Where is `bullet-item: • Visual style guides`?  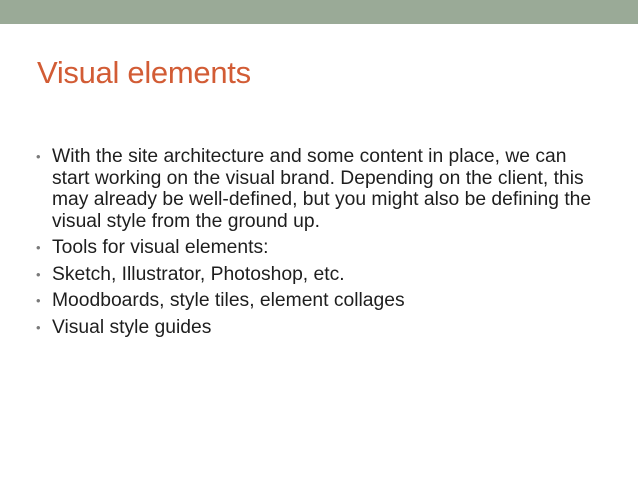
bullet-item: • Visual style guides is located at coordinates (316, 328).